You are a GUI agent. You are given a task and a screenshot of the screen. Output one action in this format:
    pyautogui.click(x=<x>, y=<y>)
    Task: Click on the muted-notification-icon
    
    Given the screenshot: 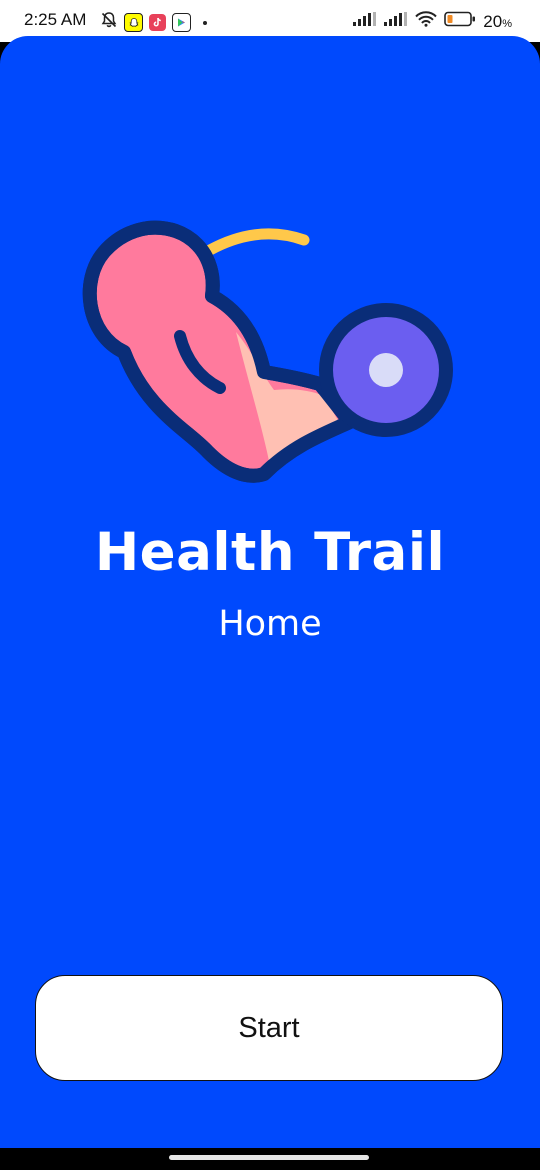 What is the action you would take?
    pyautogui.click(x=109, y=22)
    